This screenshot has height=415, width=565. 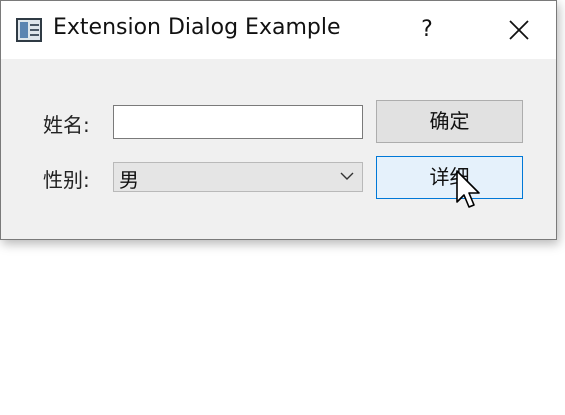 What do you see at coordinates (129, 180) in the screenshot?
I see `gender-selected-value: 男` at bounding box center [129, 180].